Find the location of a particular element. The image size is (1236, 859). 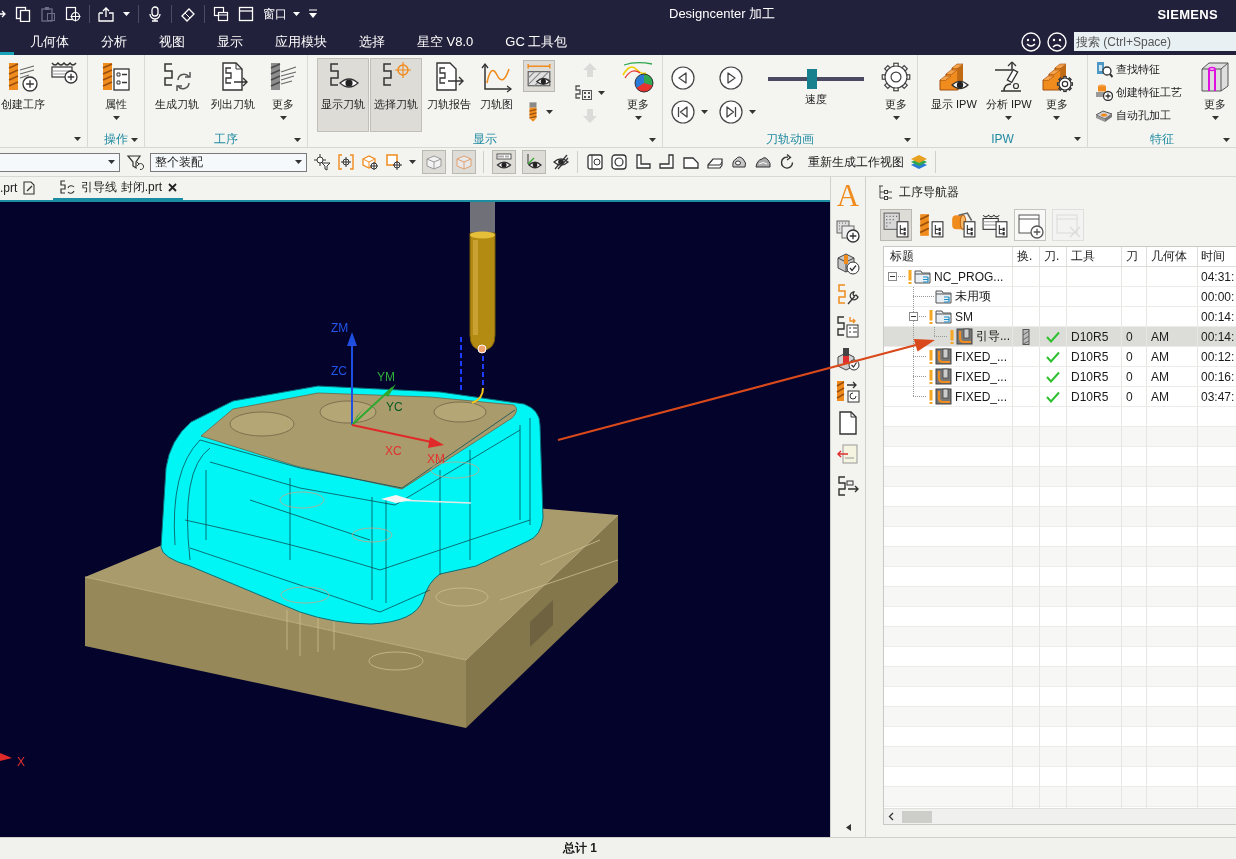

chevron-left-icon is located at coordinates (891, 816).